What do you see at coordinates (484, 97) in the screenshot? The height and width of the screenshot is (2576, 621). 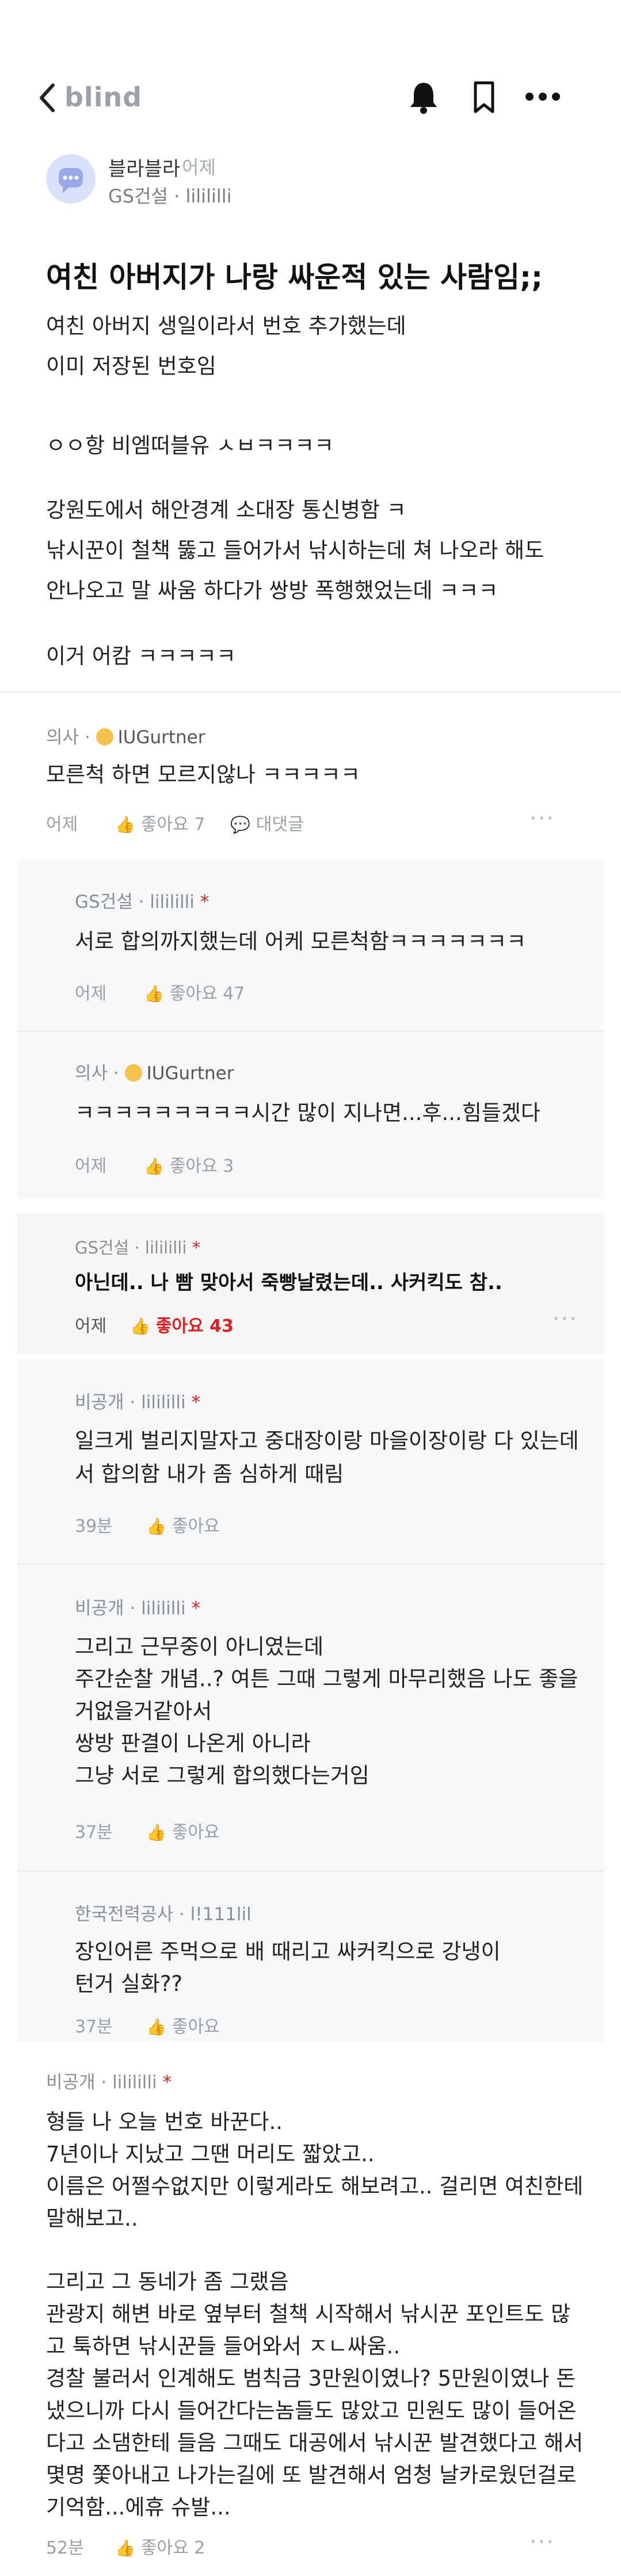 I see `bookmark-icon` at bounding box center [484, 97].